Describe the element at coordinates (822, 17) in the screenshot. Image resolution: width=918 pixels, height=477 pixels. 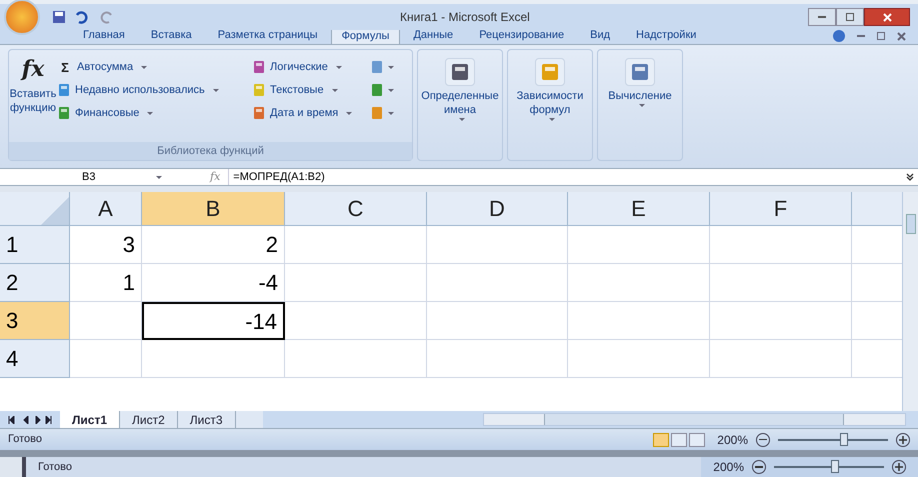
I see `minimize-button` at that location.